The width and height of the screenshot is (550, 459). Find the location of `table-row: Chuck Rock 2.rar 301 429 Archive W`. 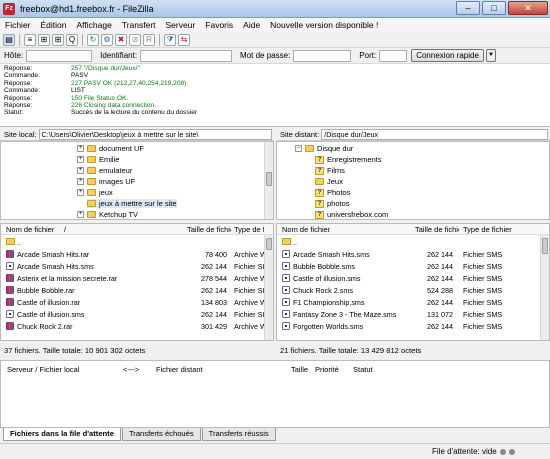

table-row: Chuck Rock 2.rar 301 429 Archive W is located at coordinates (137, 325).